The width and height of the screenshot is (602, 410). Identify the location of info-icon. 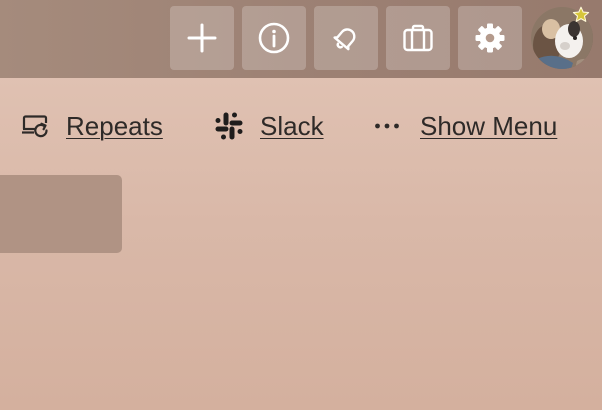
(274, 38).